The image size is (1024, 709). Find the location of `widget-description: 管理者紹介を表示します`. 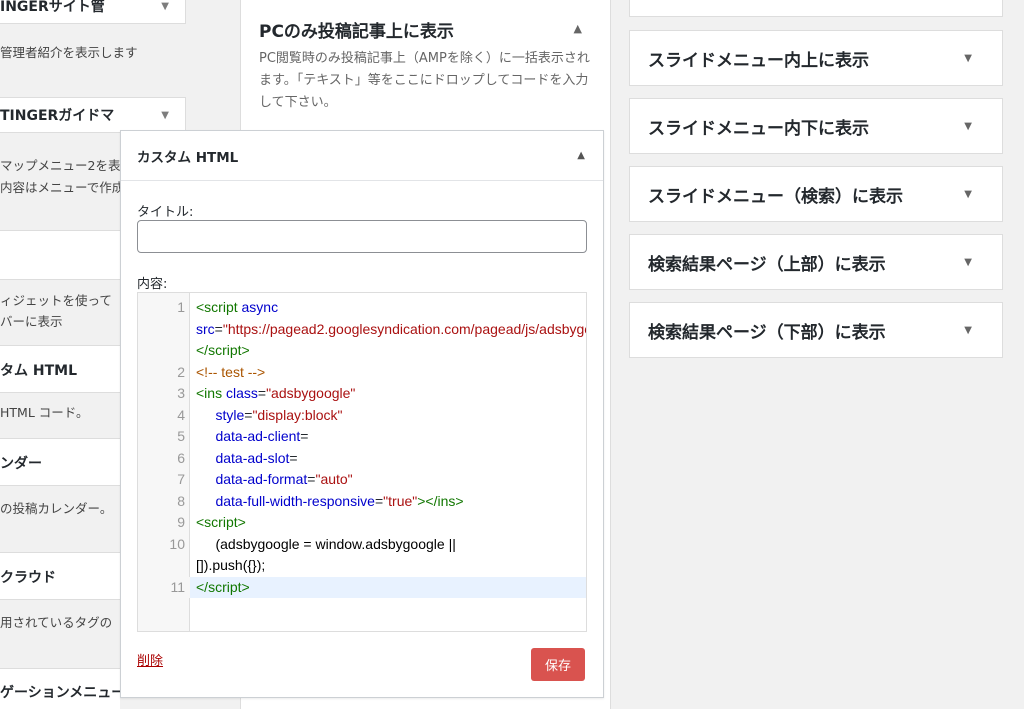

widget-description: 管理者紹介を表示します is located at coordinates (69, 52).